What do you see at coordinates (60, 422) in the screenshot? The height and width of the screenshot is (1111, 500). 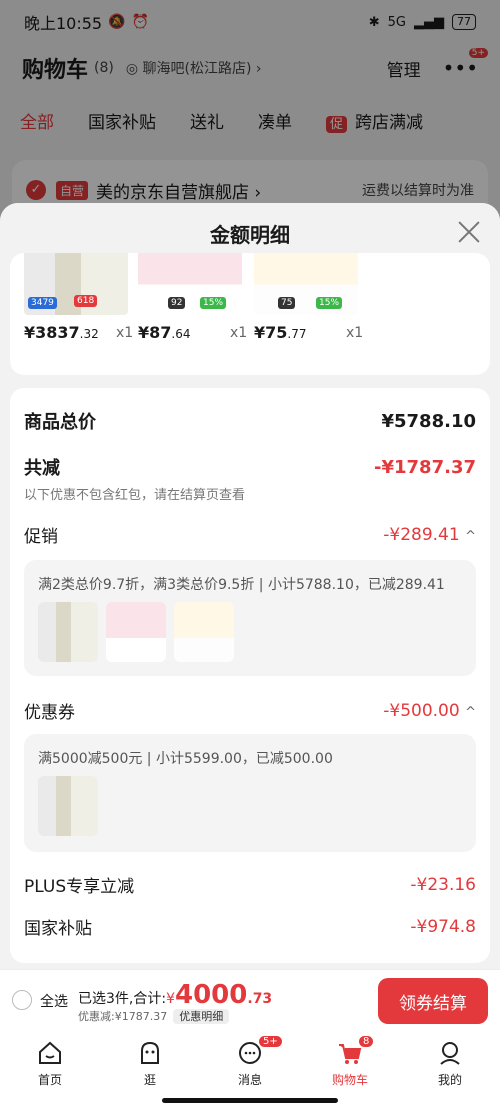 I see `goods-total-label: 商品总价` at bounding box center [60, 422].